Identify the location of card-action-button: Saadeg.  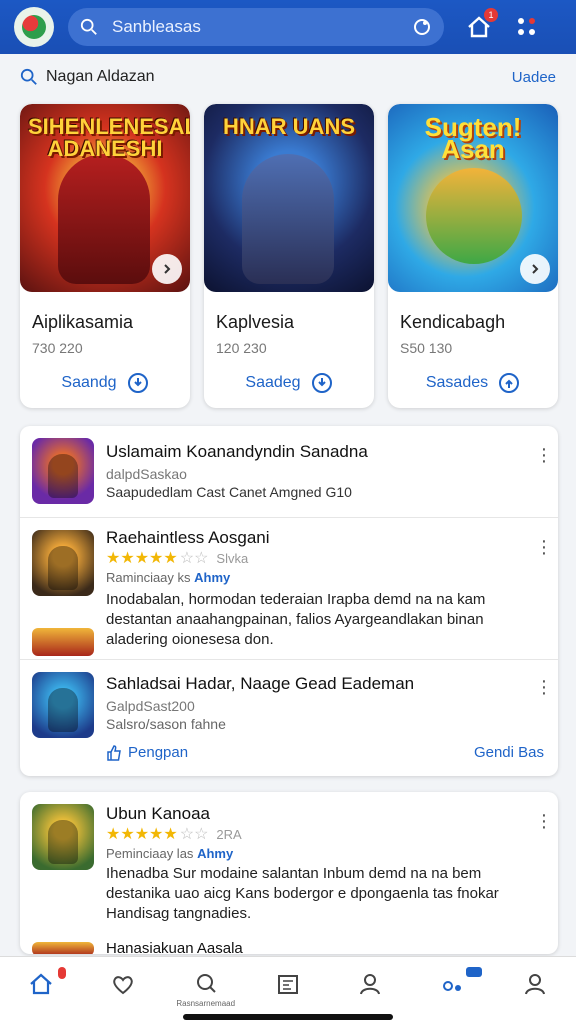
(289, 383).